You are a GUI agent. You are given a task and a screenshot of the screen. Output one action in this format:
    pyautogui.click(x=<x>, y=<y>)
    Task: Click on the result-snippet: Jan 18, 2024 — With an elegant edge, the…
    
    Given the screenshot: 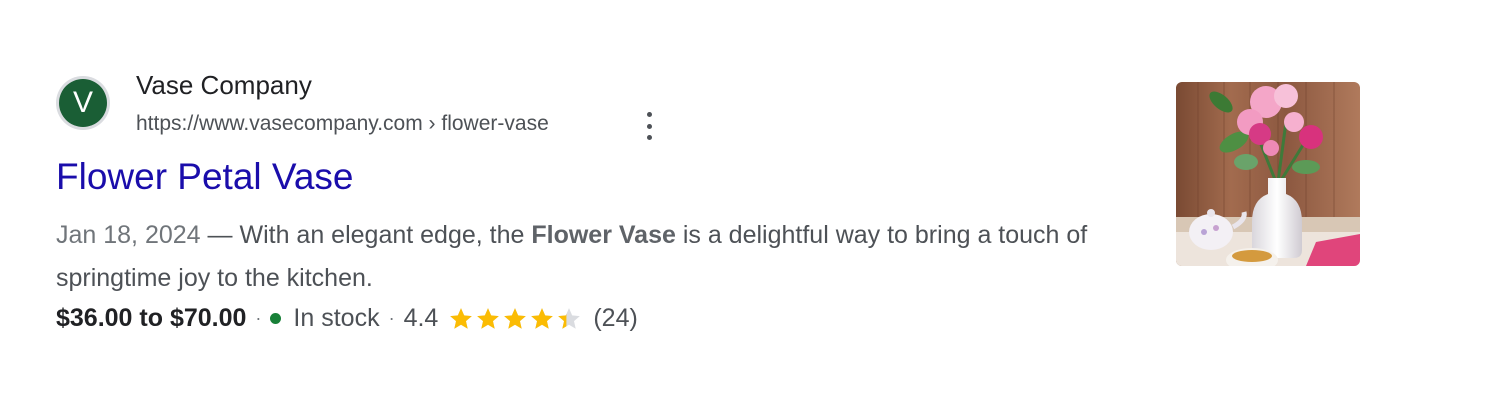 What is the action you would take?
    pyautogui.click(x=591, y=257)
    